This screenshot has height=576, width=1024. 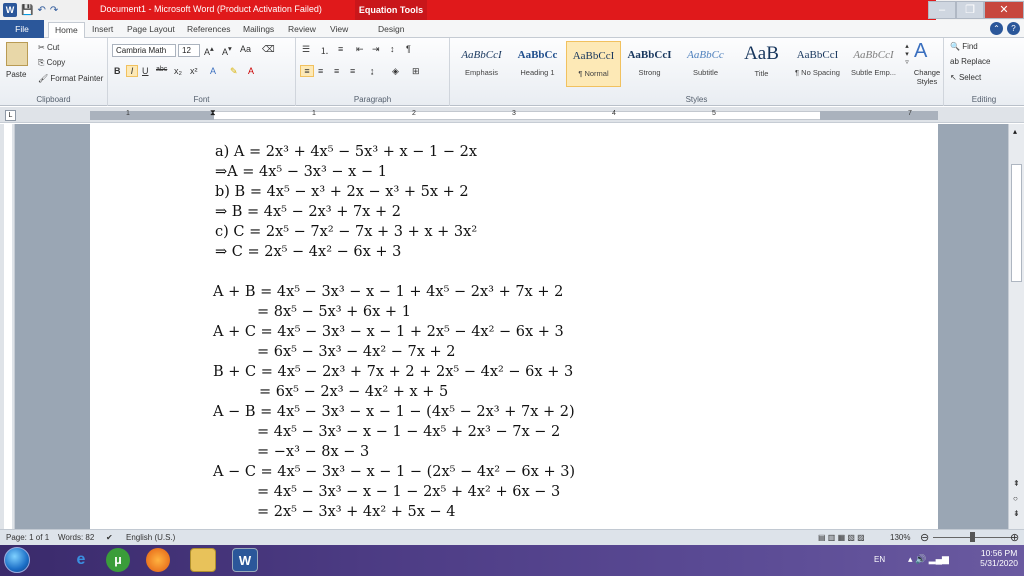 I want to click on vertical-scroll-thumb, so click(x=1016, y=223).